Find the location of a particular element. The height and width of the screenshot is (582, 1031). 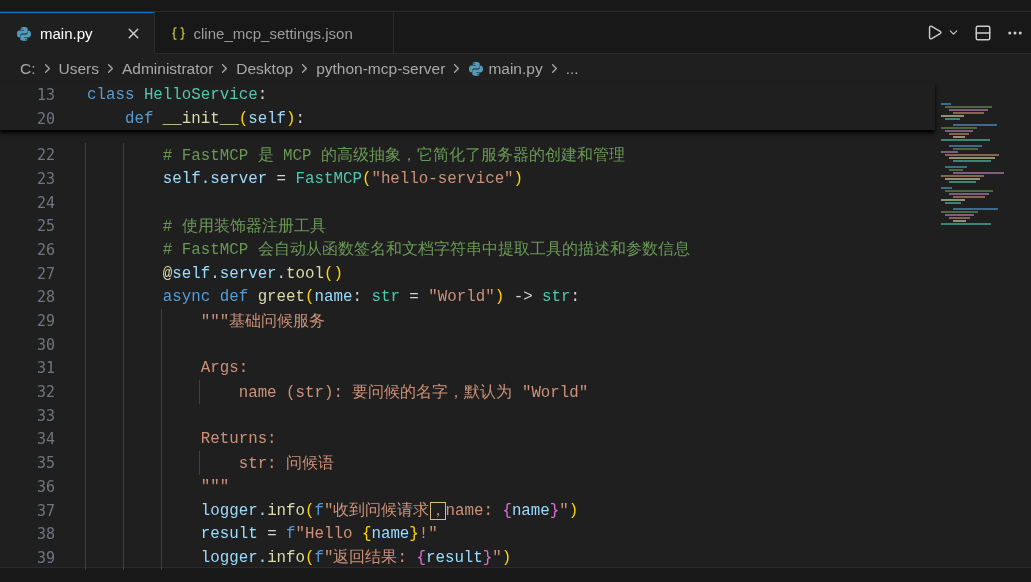

breadcrumb-item: main.py is located at coordinates (515, 68).